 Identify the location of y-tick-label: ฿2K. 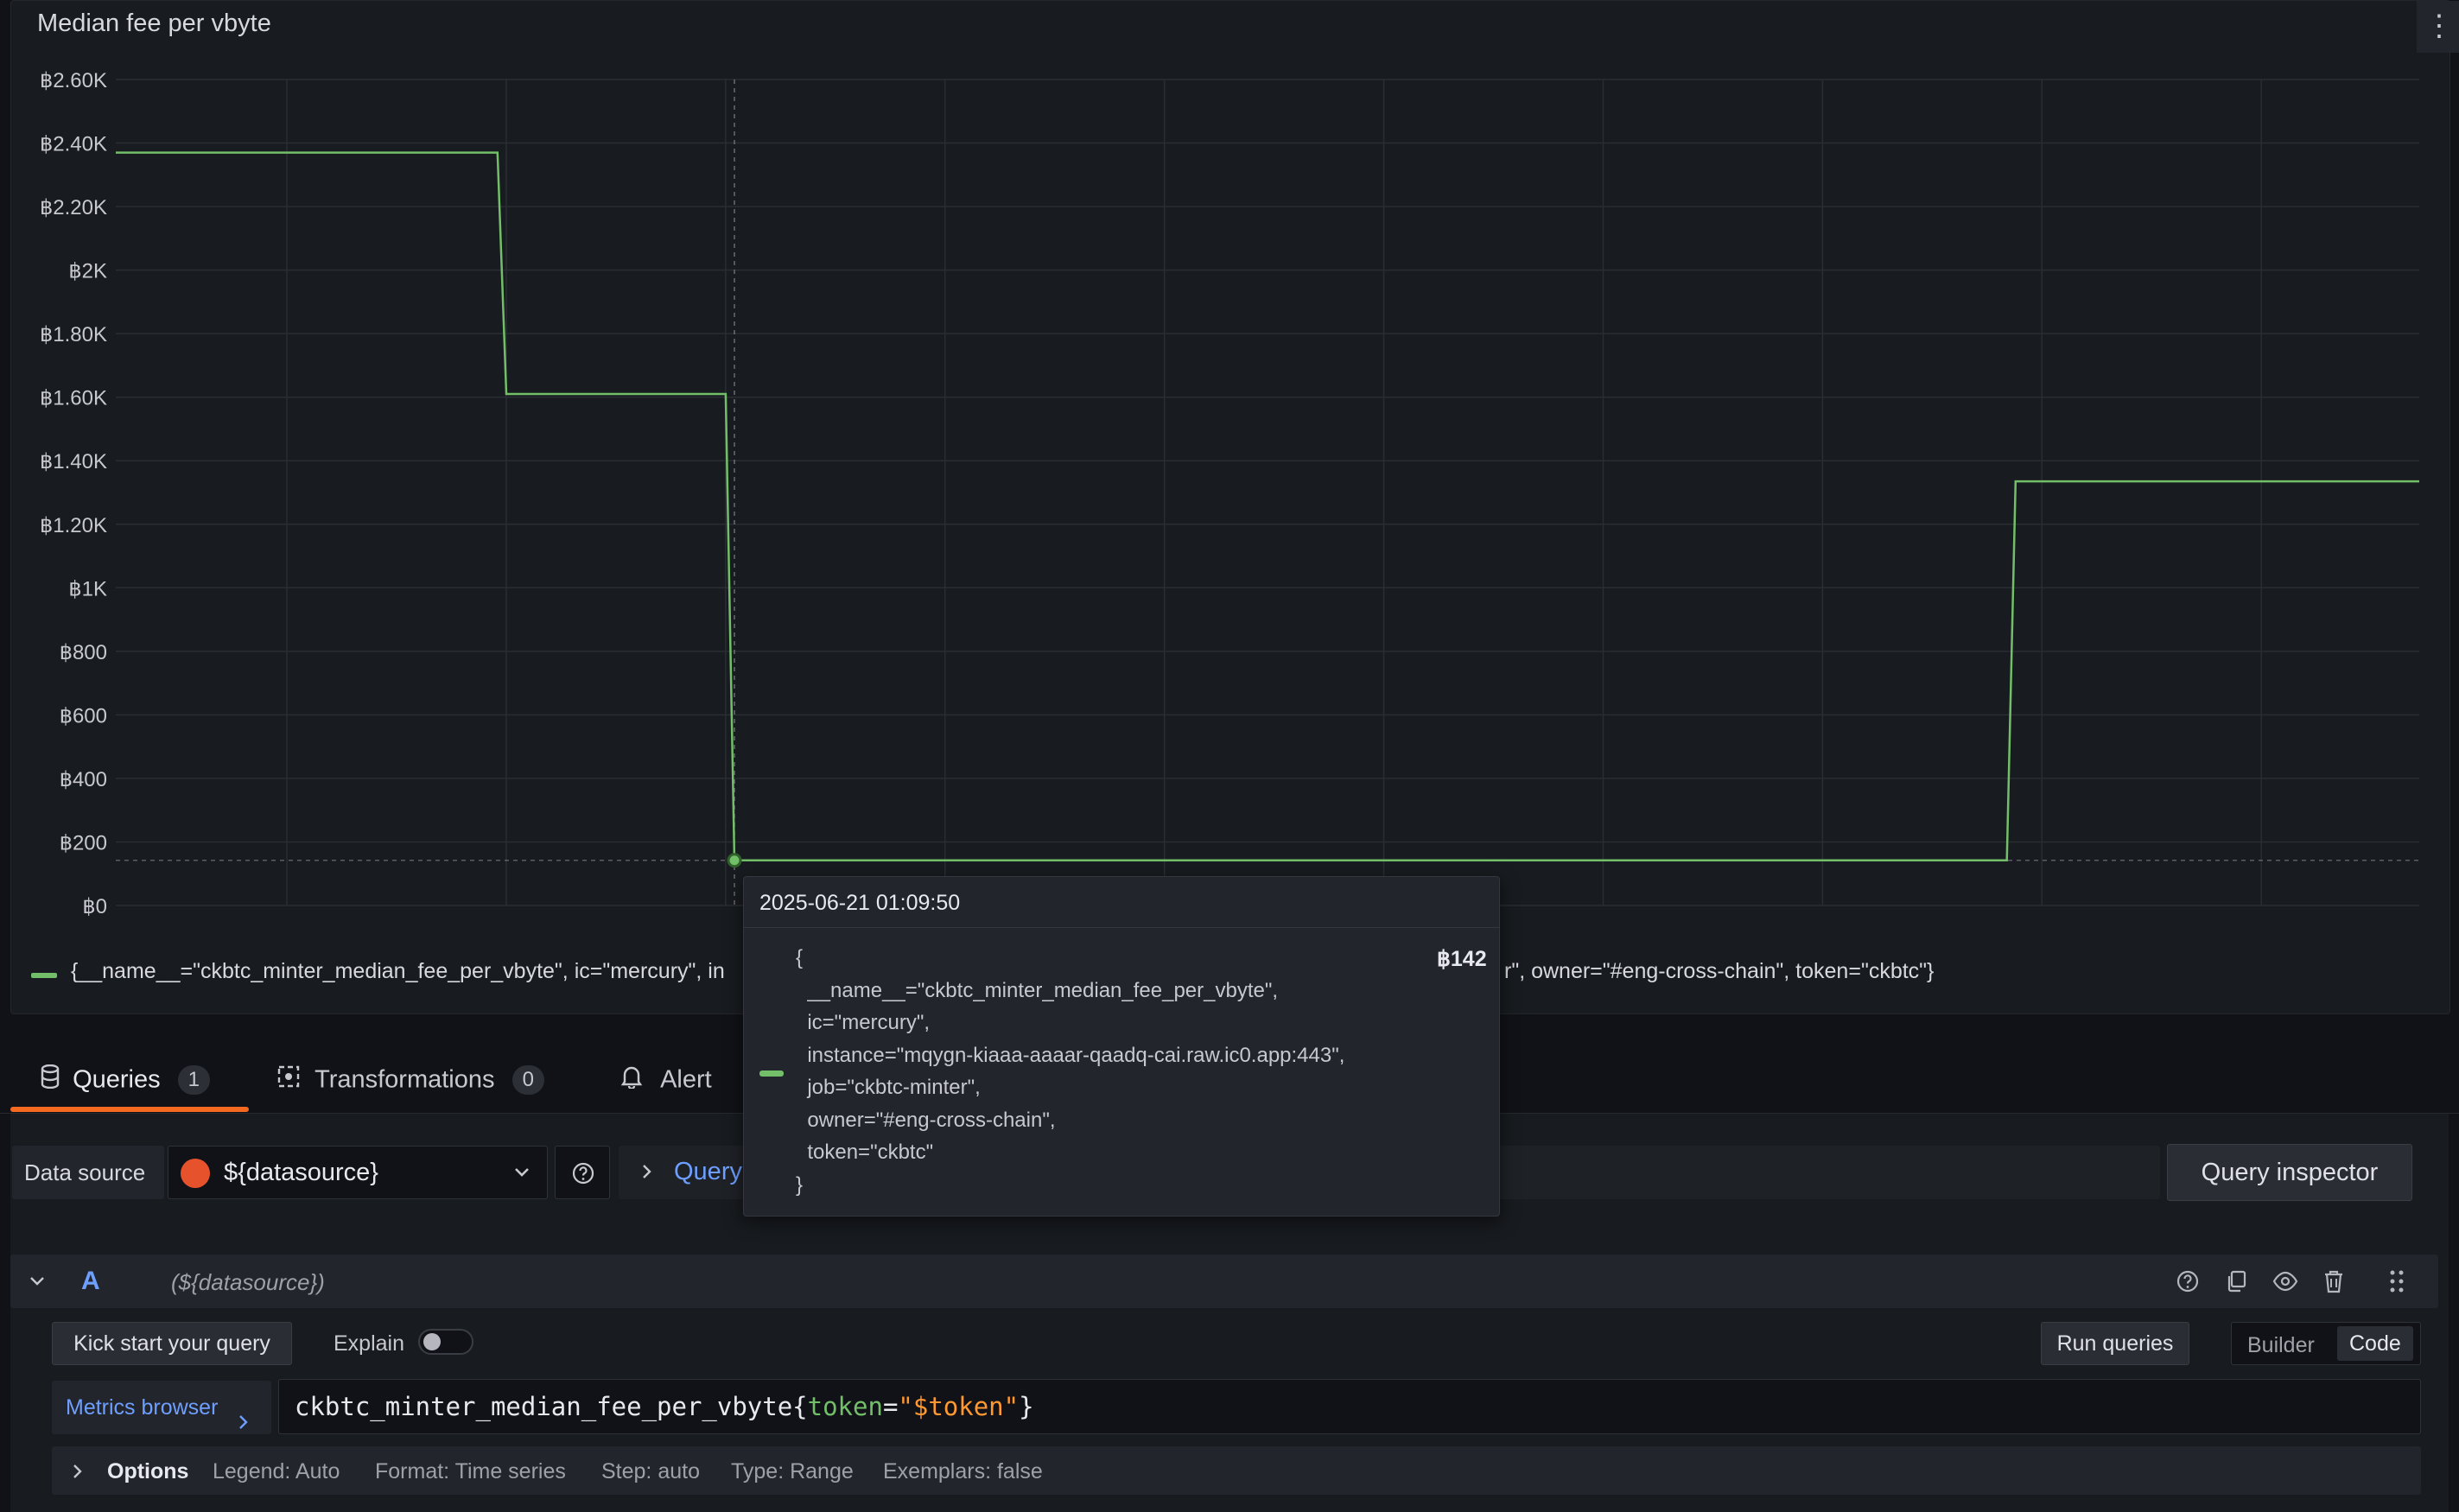
(87, 271).